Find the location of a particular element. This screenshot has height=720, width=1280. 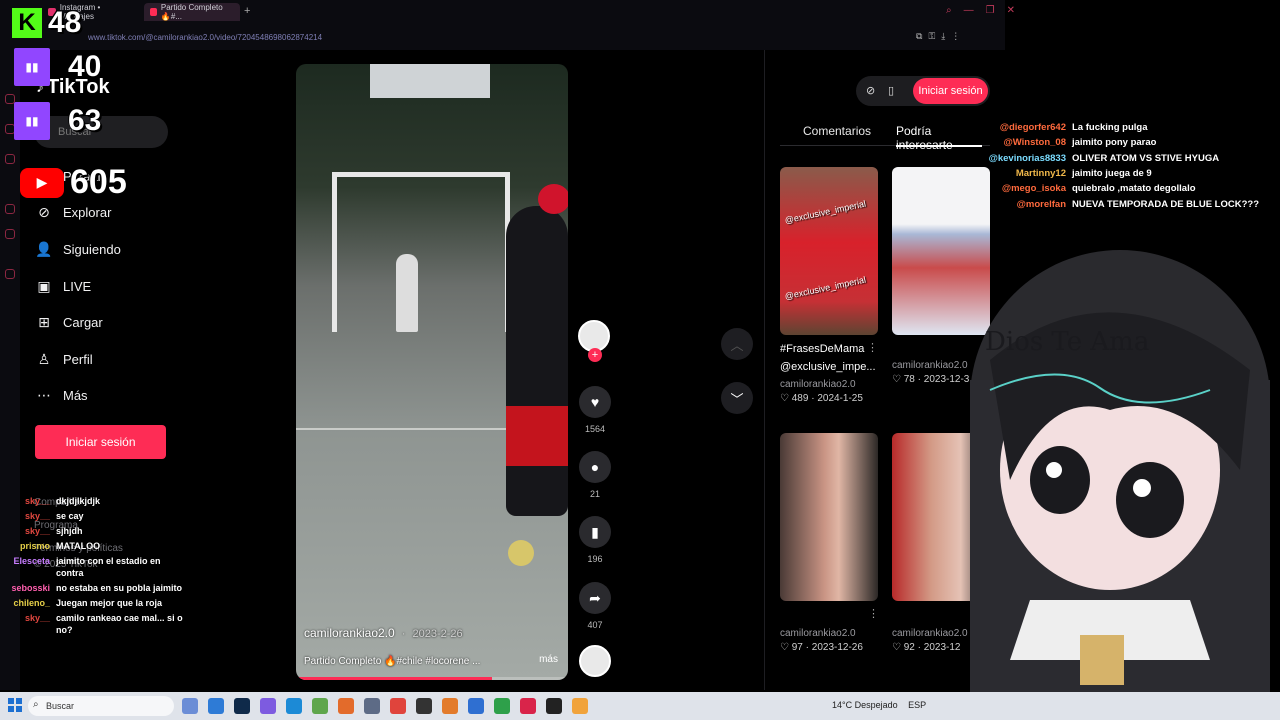

chat-username: prismo is located at coordinates (34, 546).